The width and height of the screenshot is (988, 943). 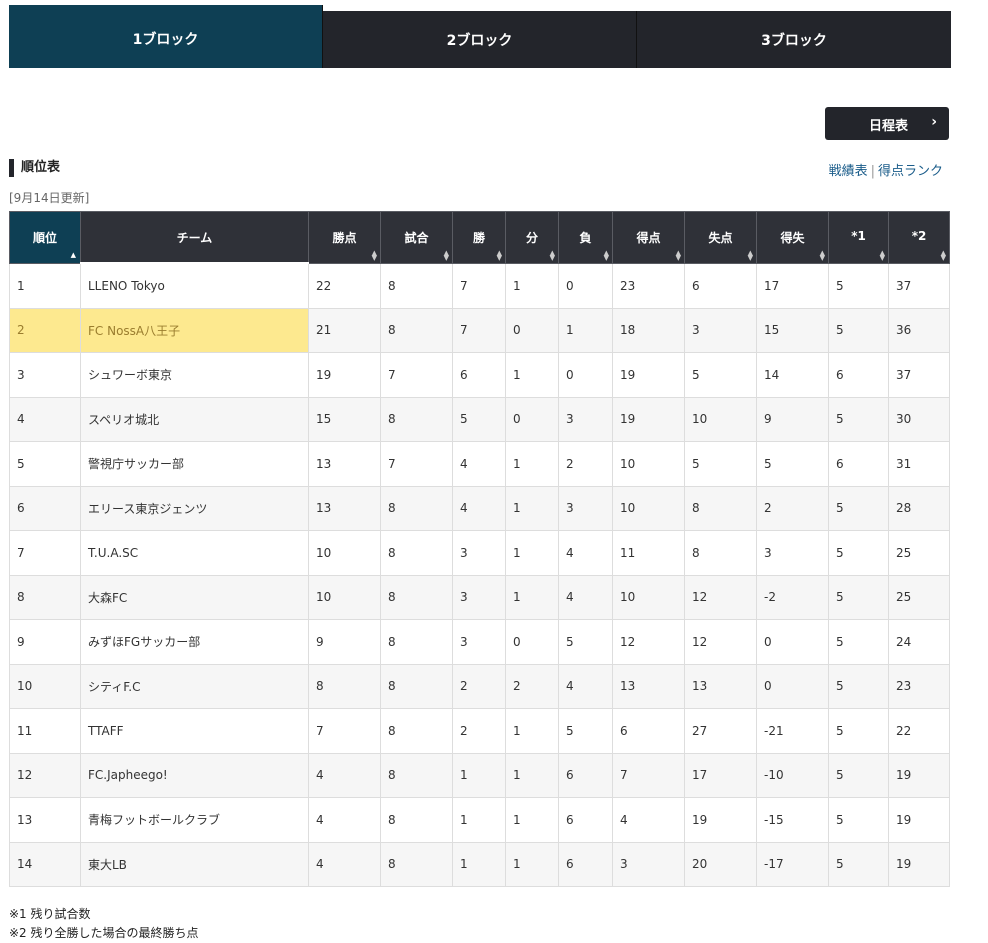 I want to click on cell-rank: 4, so click(x=45, y=419).